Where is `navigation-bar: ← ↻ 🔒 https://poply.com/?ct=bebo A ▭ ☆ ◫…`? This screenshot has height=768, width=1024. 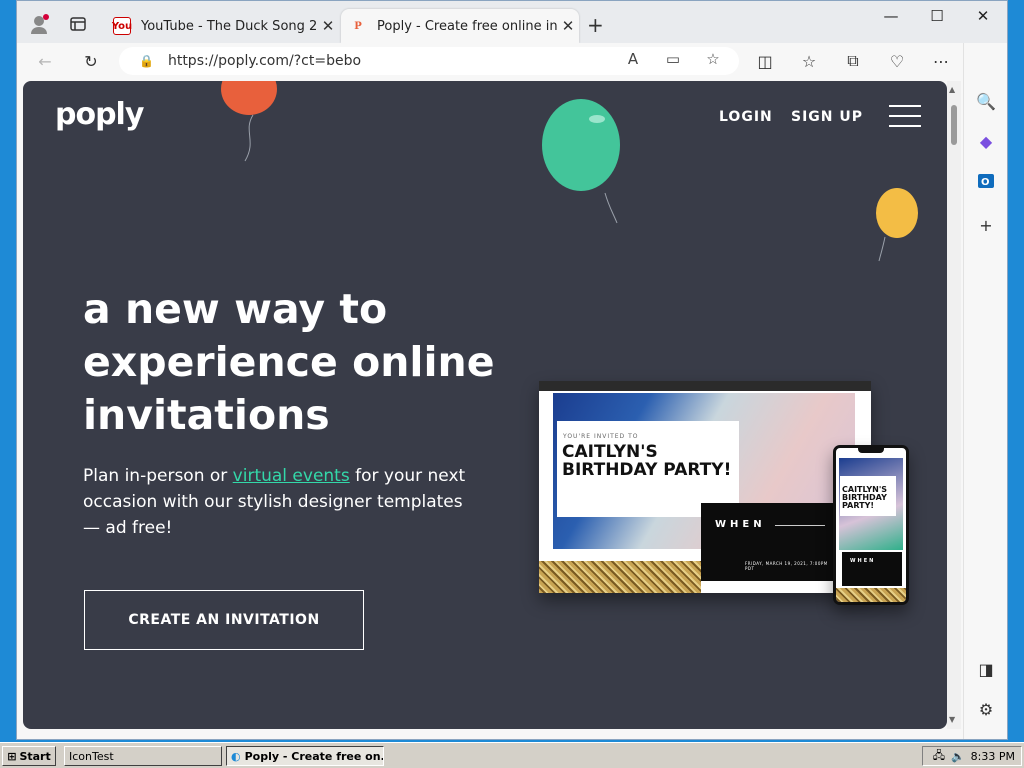
navigation-bar: ← ↻ 🔒 https://poply.com/?ct=bebo A ▭ ☆ ◫… is located at coordinates (512, 61).